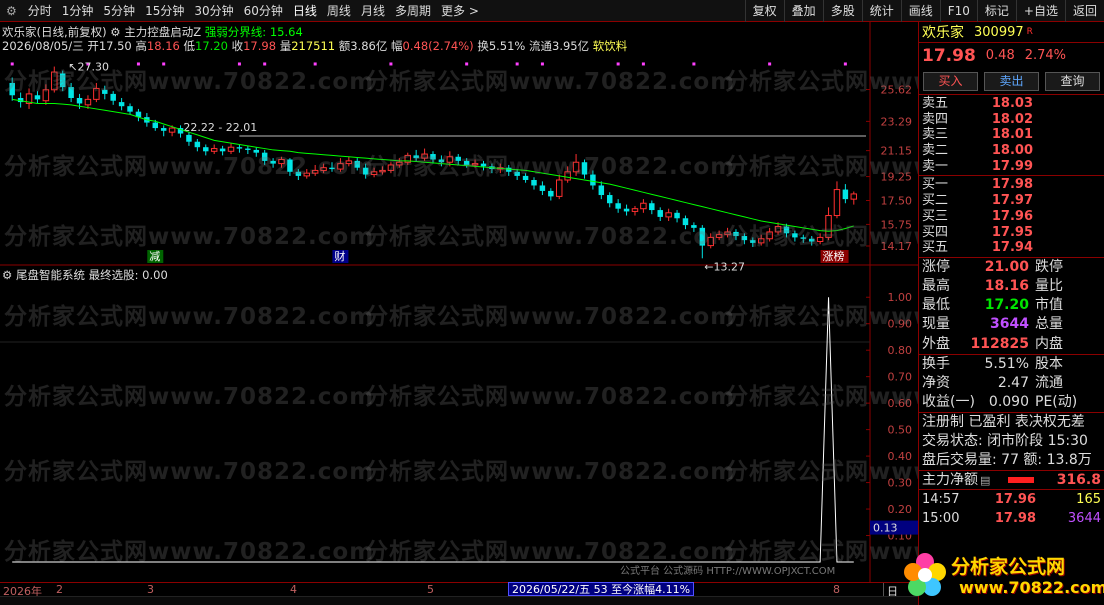 The width and height of the screenshot is (1104, 605). What do you see at coordinates (163, 32) in the screenshot?
I see `indicator-name: 主力控盘启动Z` at bounding box center [163, 32].